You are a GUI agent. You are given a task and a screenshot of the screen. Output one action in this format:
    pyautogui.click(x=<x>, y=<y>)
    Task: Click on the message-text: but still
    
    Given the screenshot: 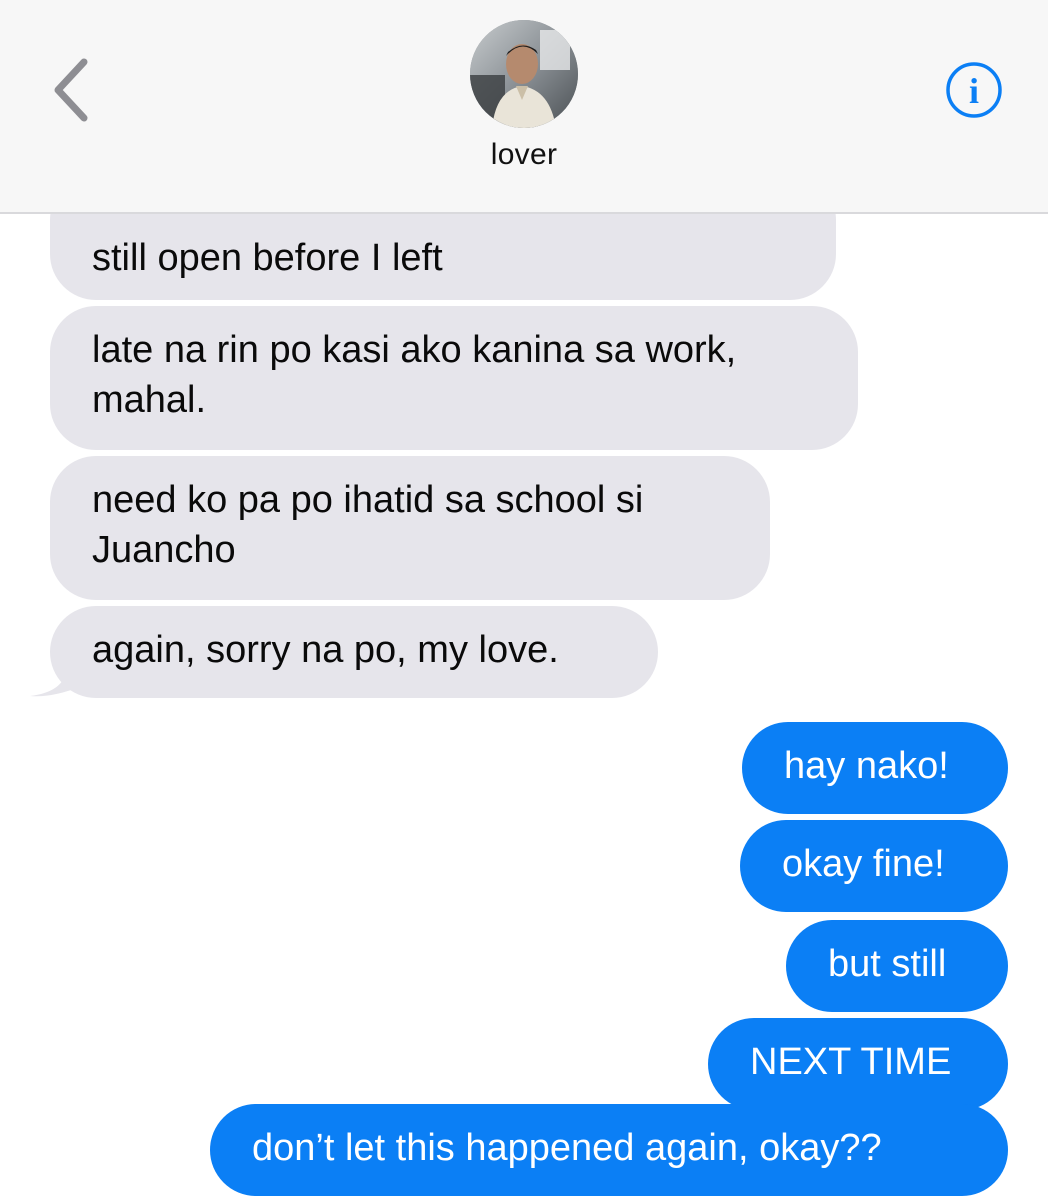 What is the action you would take?
    pyautogui.click(x=887, y=964)
    